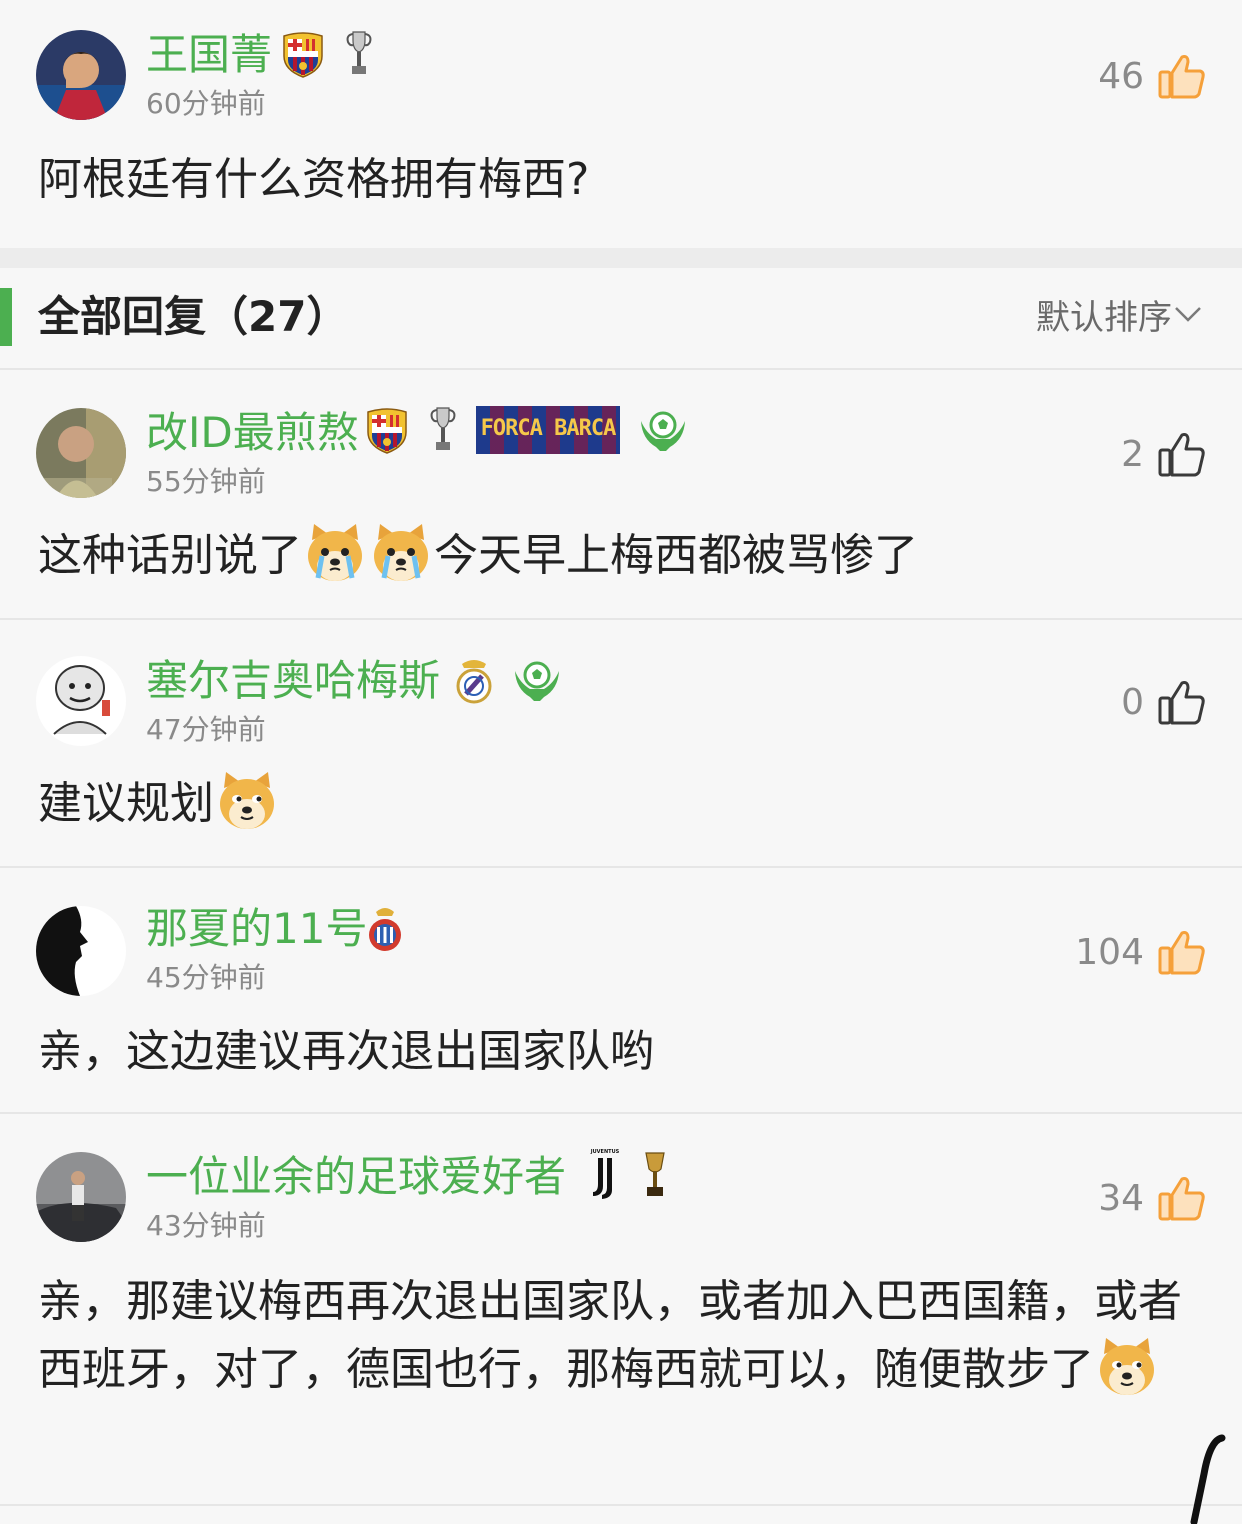 The height and width of the screenshot is (1524, 1242). What do you see at coordinates (170, 555) in the screenshot?
I see `reply-text: 这种话别说了` at bounding box center [170, 555].